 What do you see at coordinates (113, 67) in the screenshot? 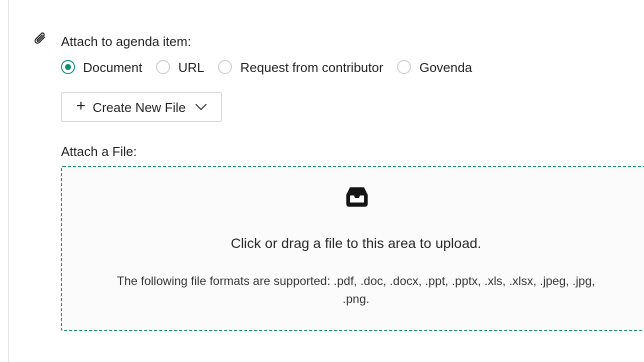
I see `radio-label: Document` at bounding box center [113, 67].